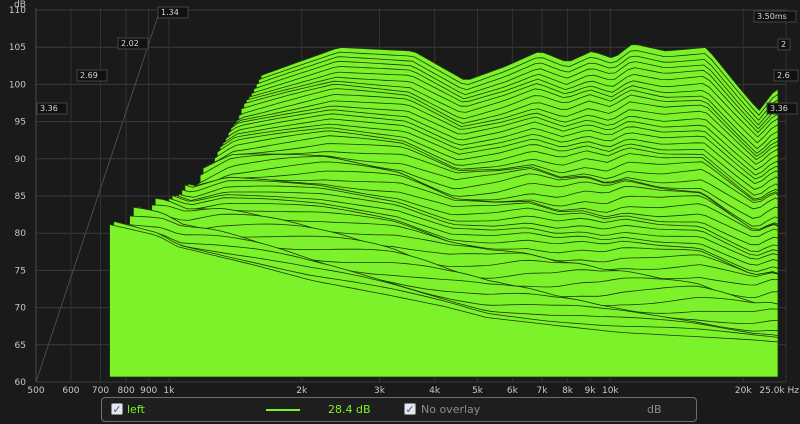  Describe the element at coordinates (20, 346) in the screenshot. I see `y-tick-label: 65` at that location.